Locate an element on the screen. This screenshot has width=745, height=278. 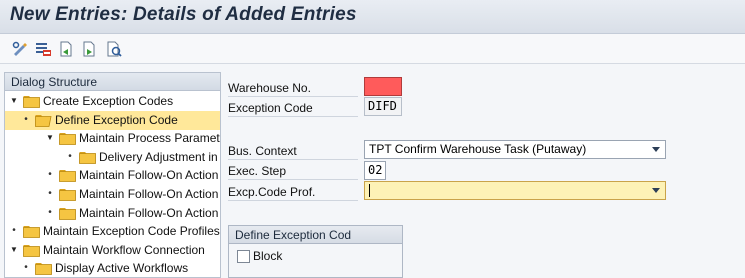
next-entry-icon is located at coordinates (89, 49).